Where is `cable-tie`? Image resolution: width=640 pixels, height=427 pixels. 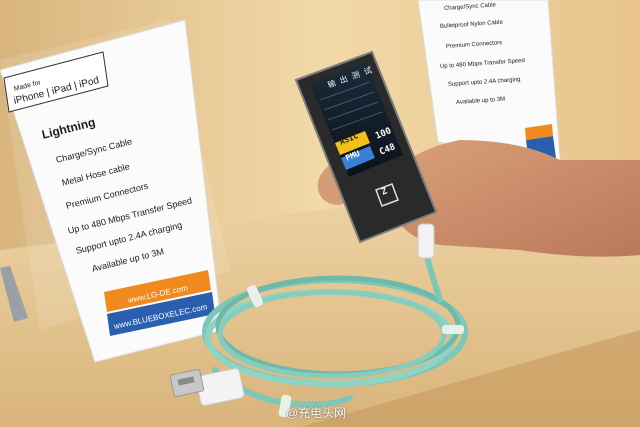 cable-tie is located at coordinates (453, 329).